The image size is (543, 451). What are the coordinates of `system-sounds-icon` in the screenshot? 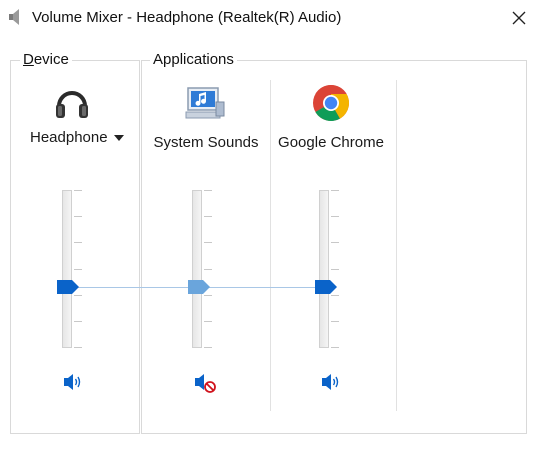 It's located at (205, 103).